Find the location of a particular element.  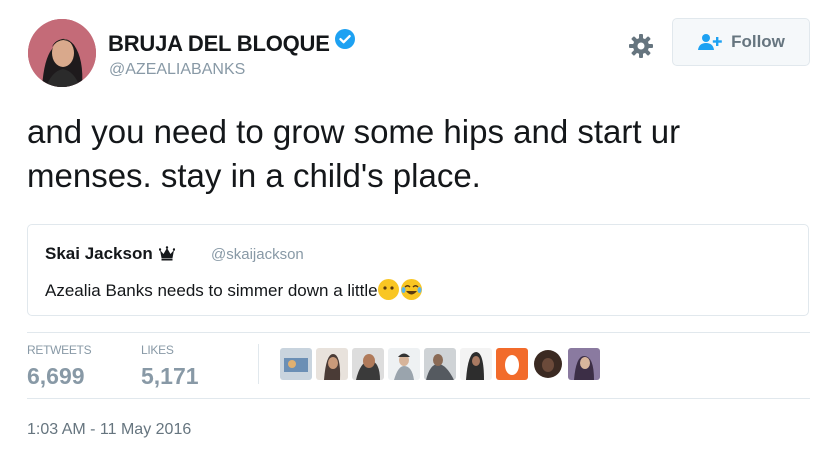

tears-of-joy-emoji is located at coordinates (411, 289).